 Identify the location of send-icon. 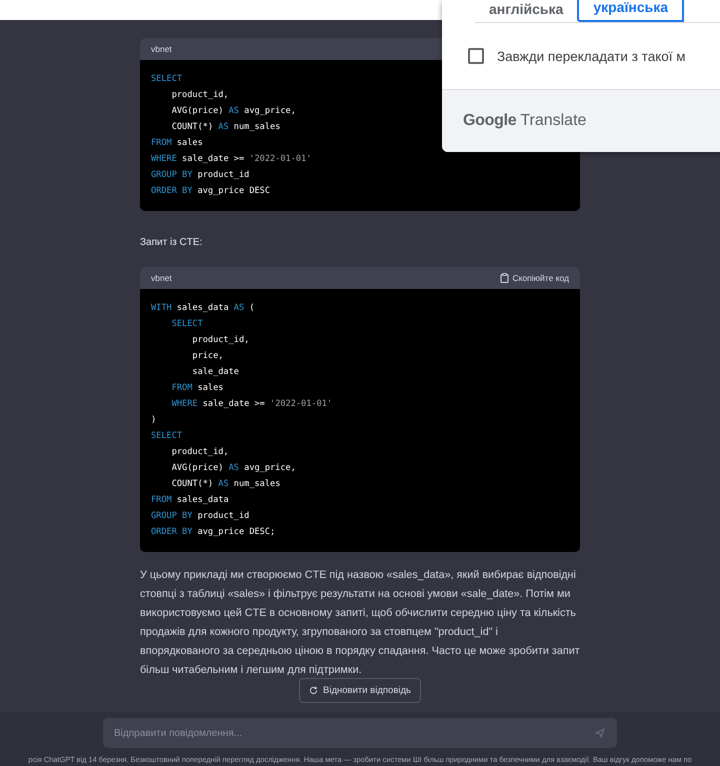
(600, 733).